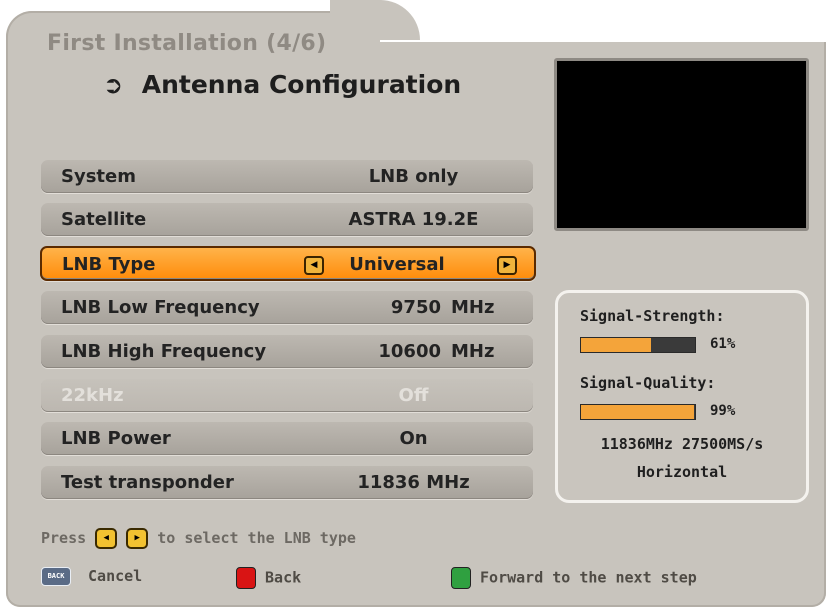  I want to click on arrow-icon: ➲, so click(113, 85).